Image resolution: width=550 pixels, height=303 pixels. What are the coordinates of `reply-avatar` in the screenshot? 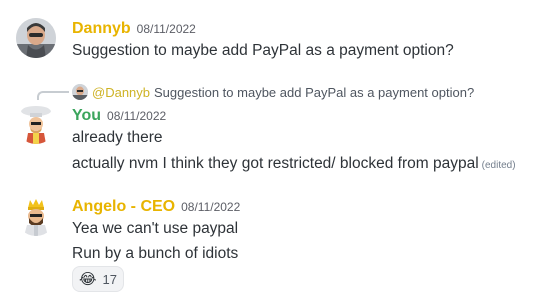 It's located at (80, 92).